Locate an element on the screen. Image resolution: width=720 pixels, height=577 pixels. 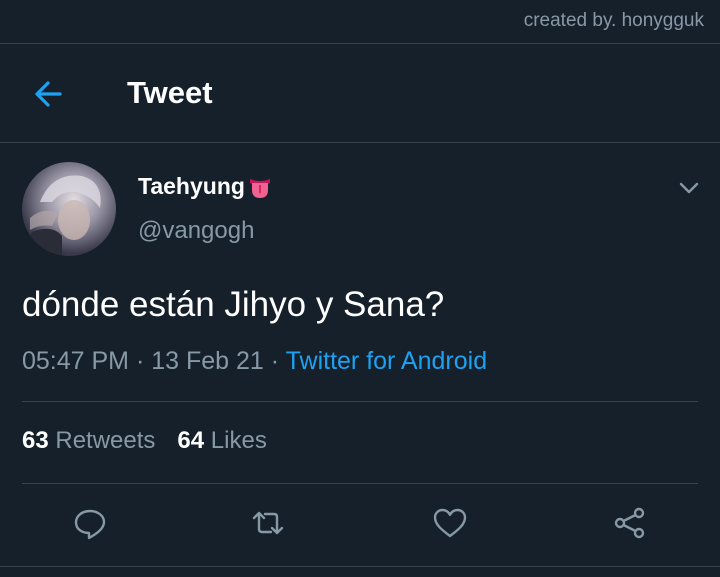
tweet-options-button is located at coordinates (689, 188).